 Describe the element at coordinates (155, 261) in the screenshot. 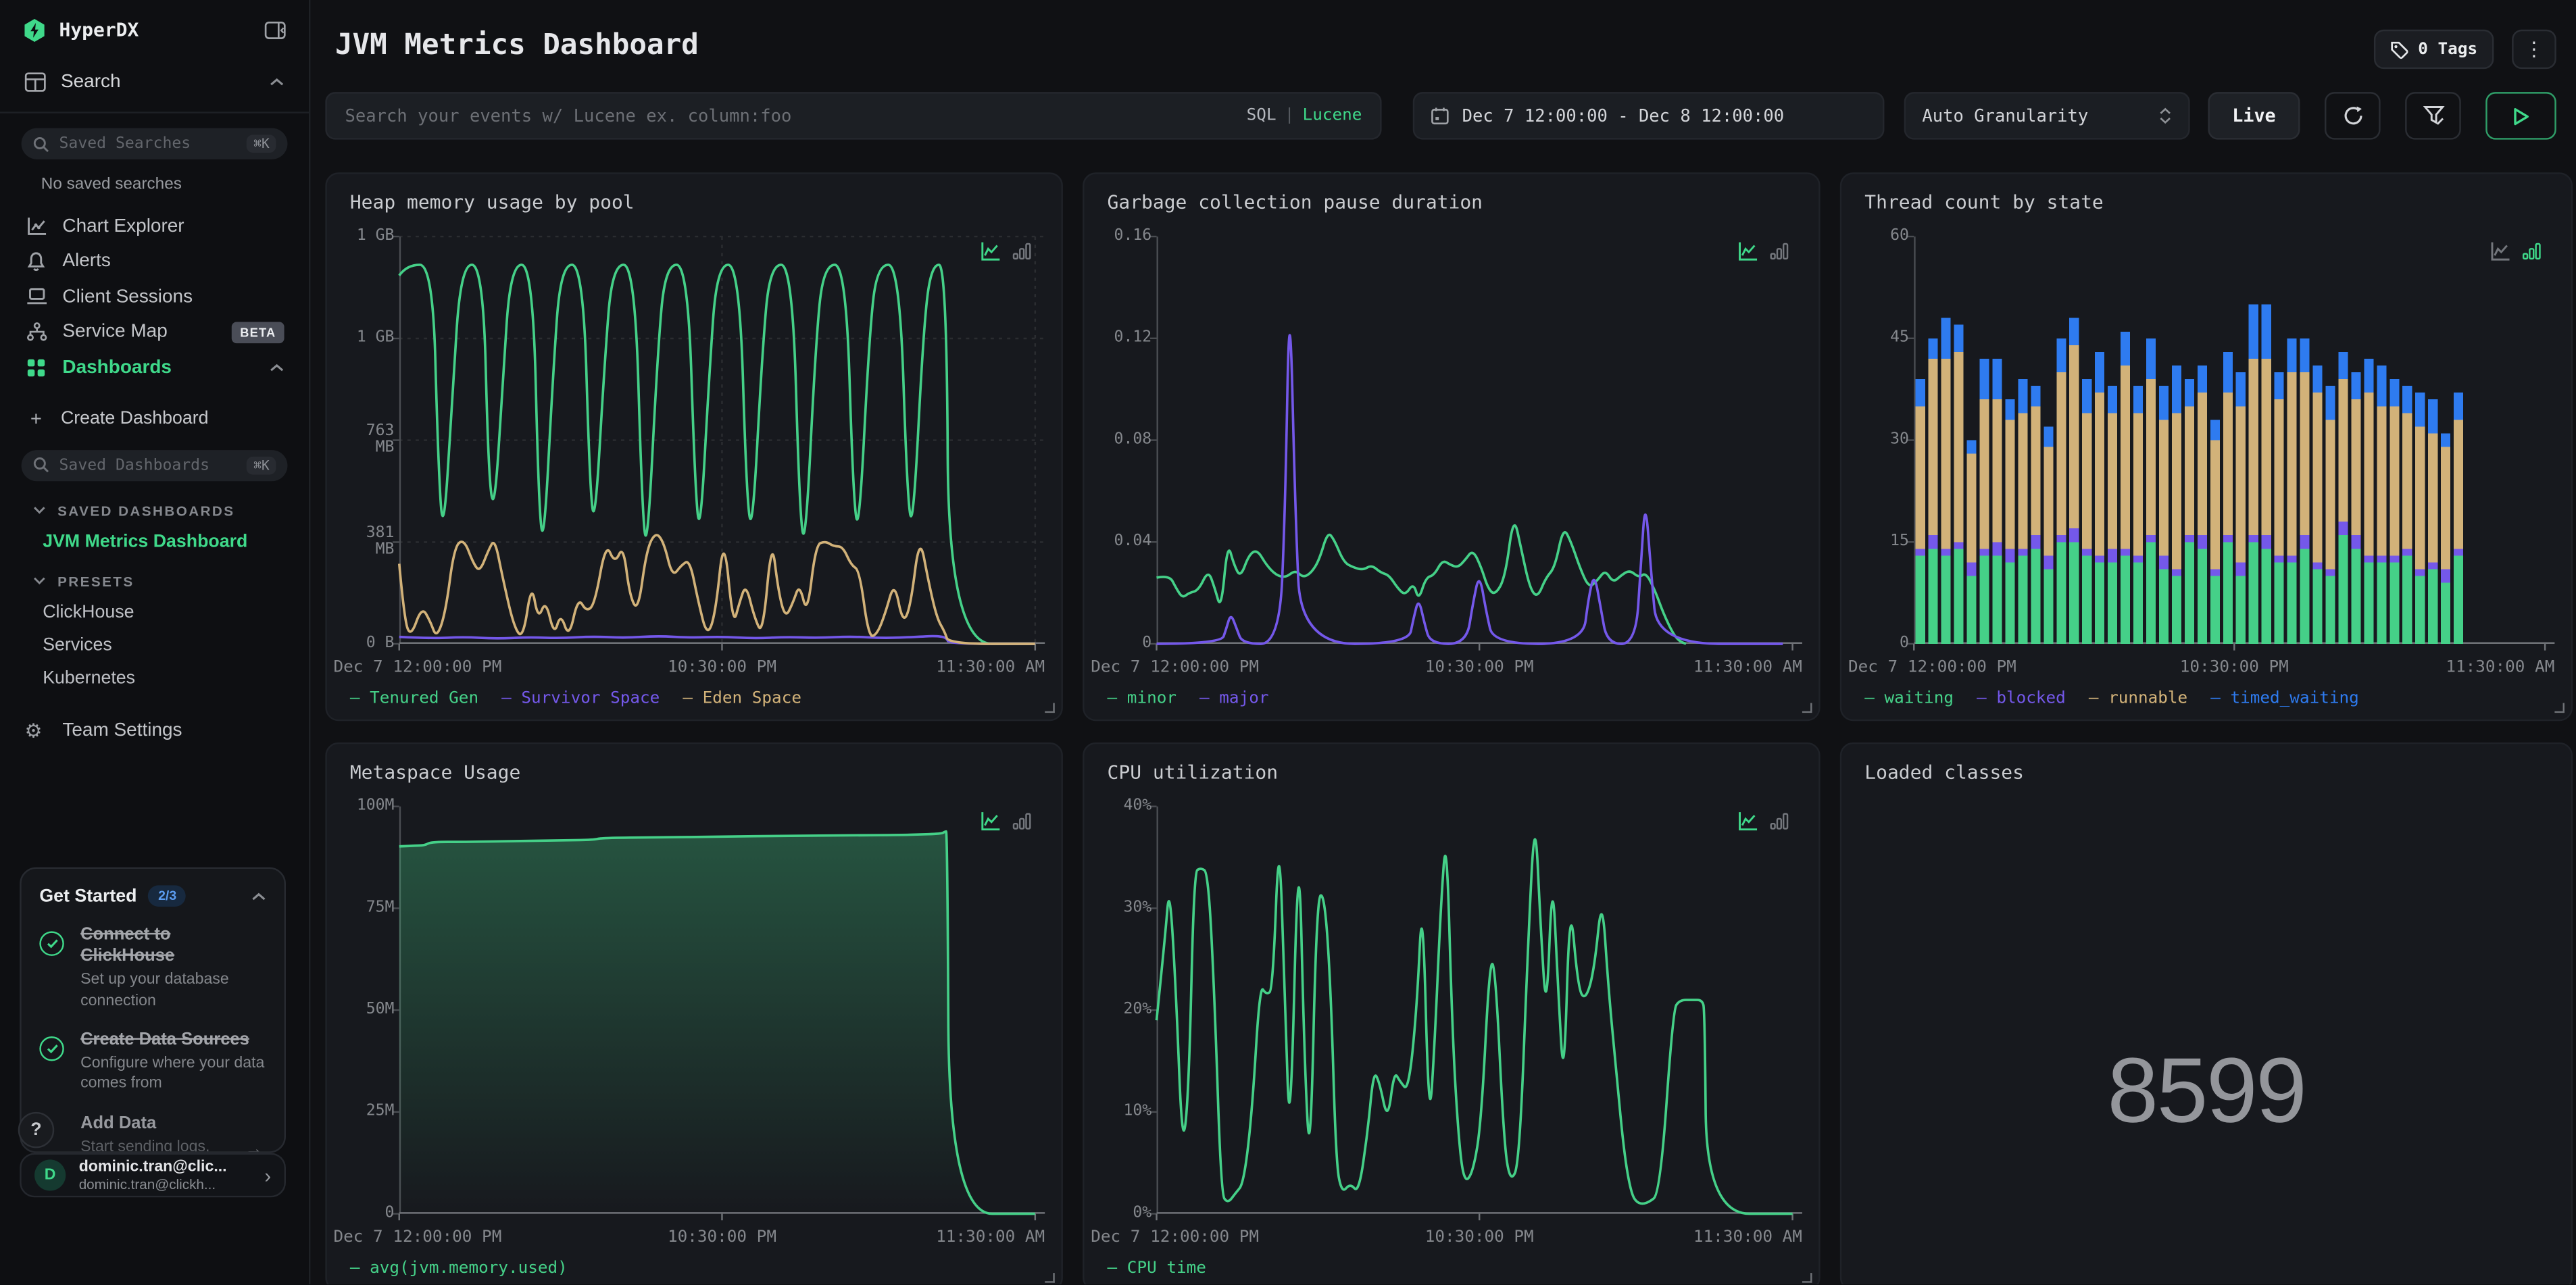

I see `sidebar-item-alerts: Alerts` at that location.